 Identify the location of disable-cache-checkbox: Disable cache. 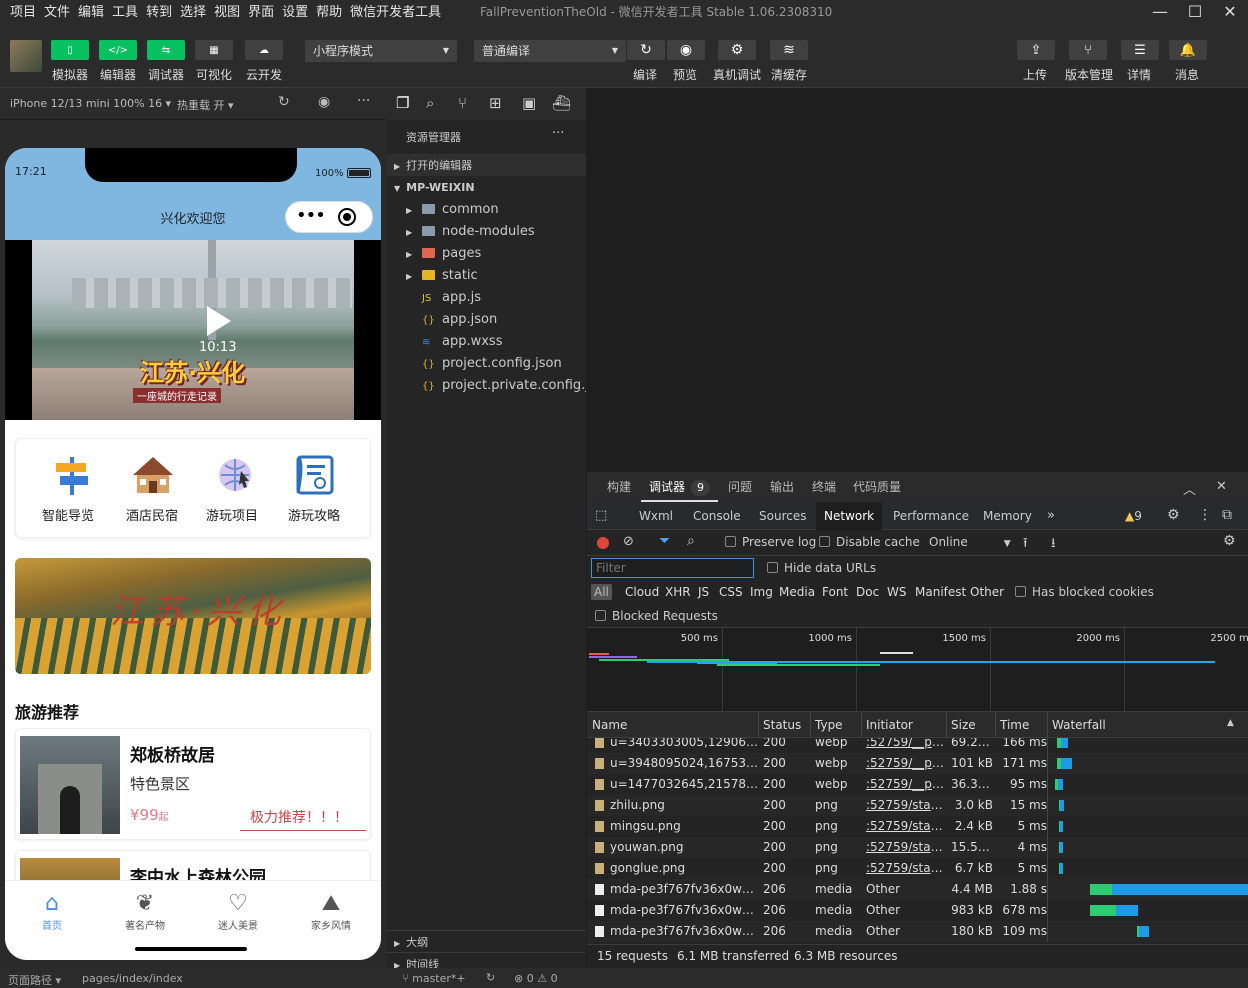
(869, 542).